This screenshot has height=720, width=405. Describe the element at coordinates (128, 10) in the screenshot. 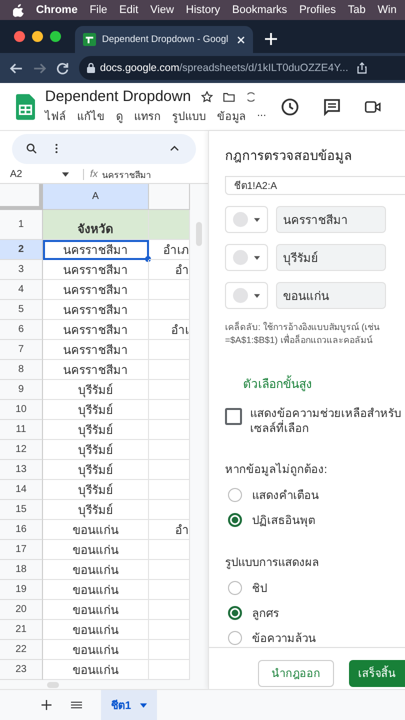

I see `menu-item: Edit` at that location.